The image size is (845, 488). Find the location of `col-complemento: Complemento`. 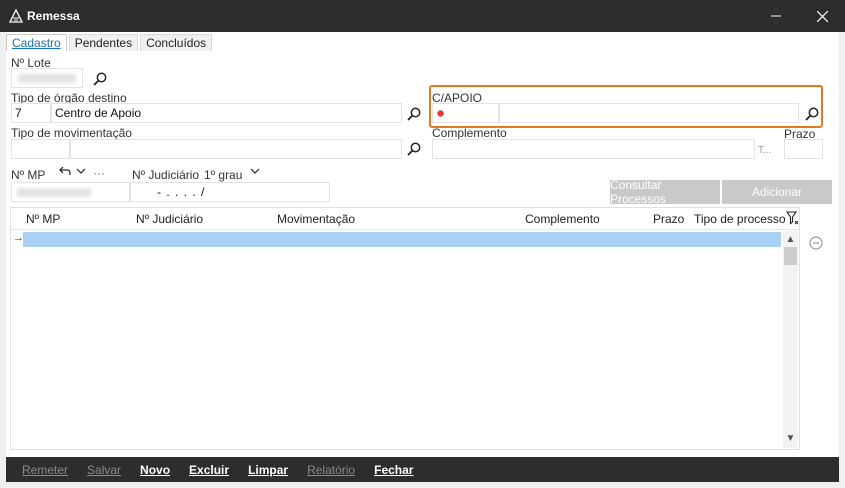

col-complemento: Complemento is located at coordinates (562, 219).